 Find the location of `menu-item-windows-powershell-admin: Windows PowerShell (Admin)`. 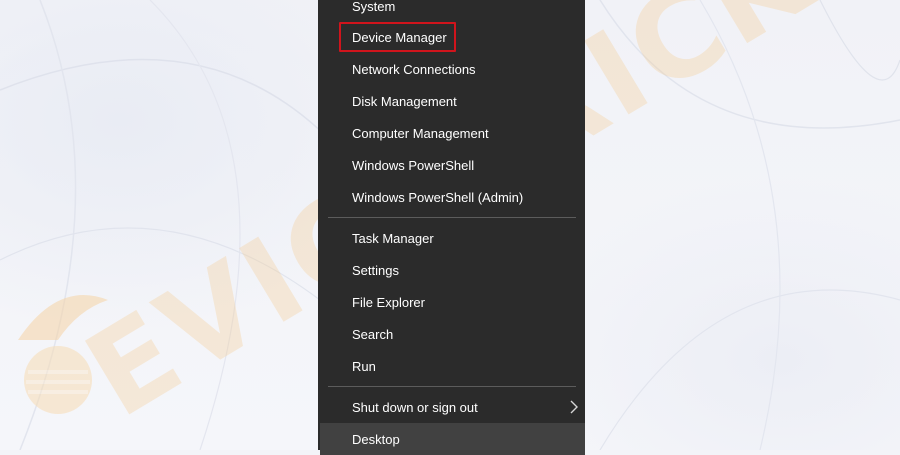

menu-item-windows-powershell-admin: Windows PowerShell (Admin) is located at coordinates (451, 197).